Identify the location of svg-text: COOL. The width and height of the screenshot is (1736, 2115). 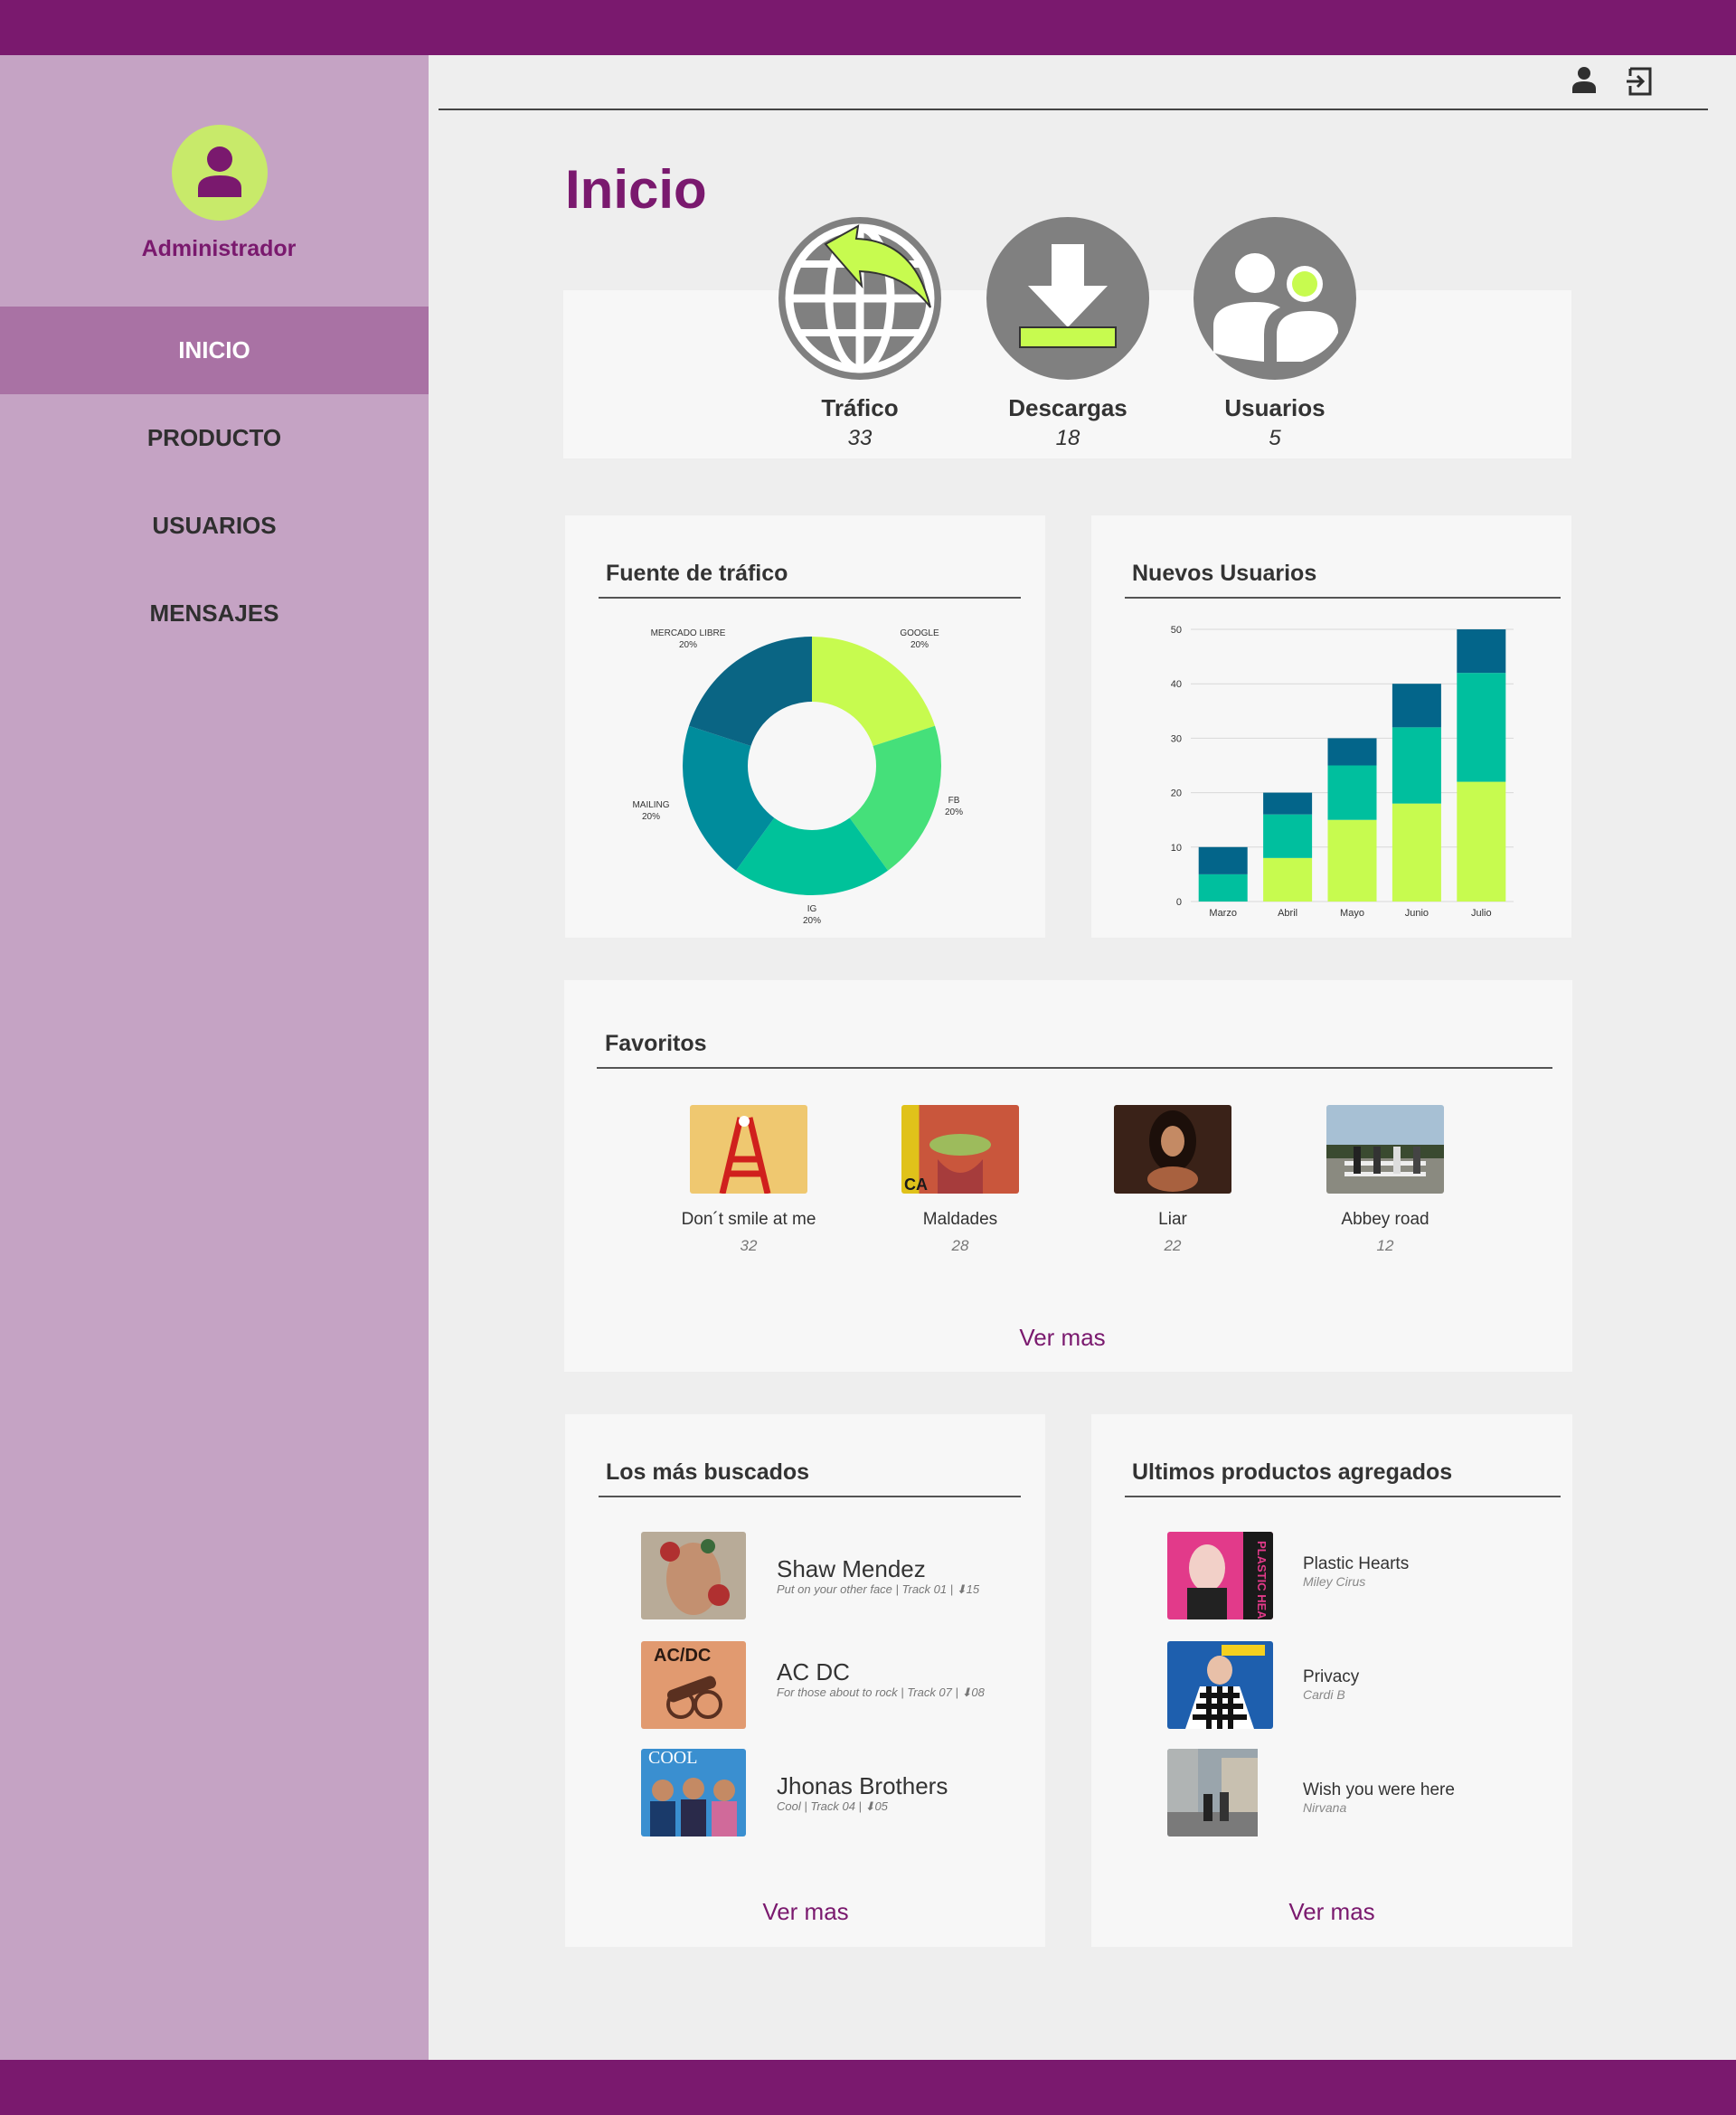
(673, 1758).